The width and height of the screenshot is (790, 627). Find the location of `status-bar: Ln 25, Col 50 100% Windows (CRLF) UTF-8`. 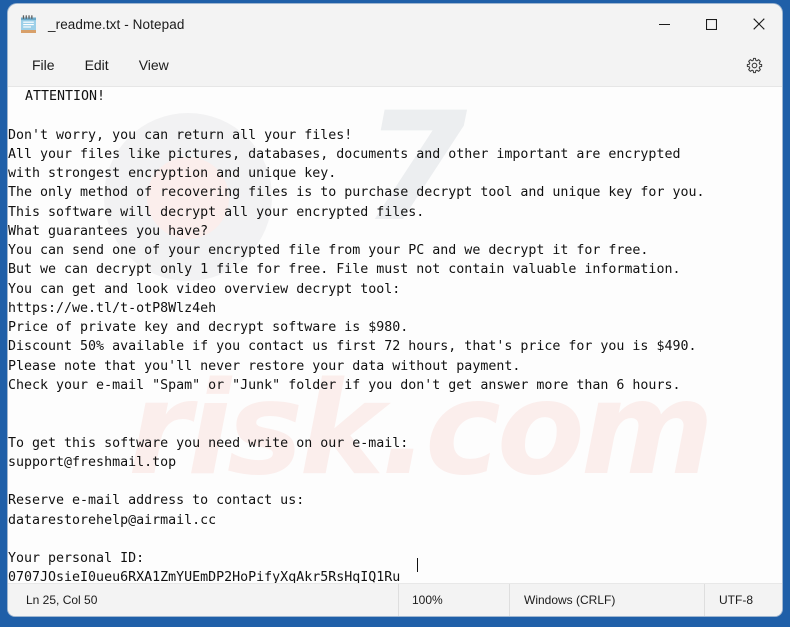

status-bar: Ln 25, Col 50 100% Windows (CRLF) UTF-8 is located at coordinates (395, 599).